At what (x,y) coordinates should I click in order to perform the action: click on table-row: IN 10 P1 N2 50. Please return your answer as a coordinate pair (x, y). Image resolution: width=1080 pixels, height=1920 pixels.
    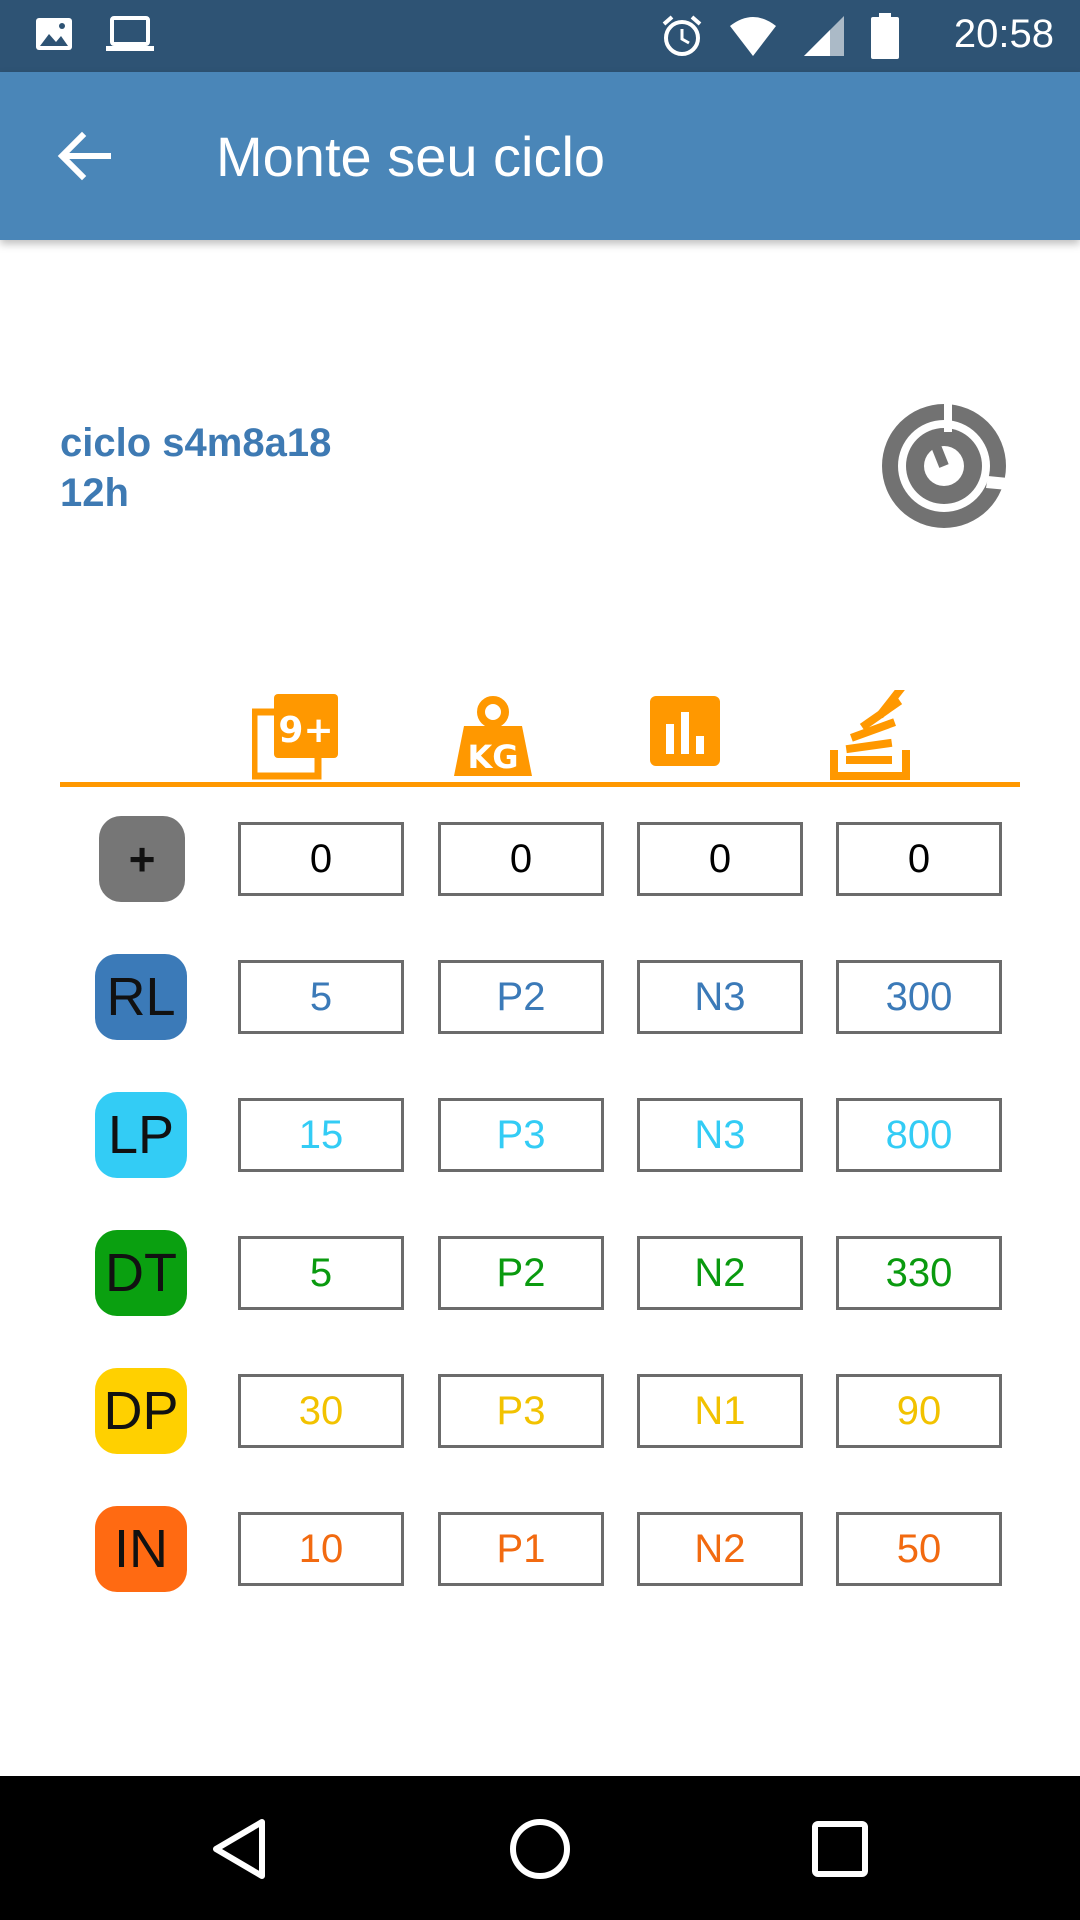
    Looking at the image, I should click on (540, 1549).